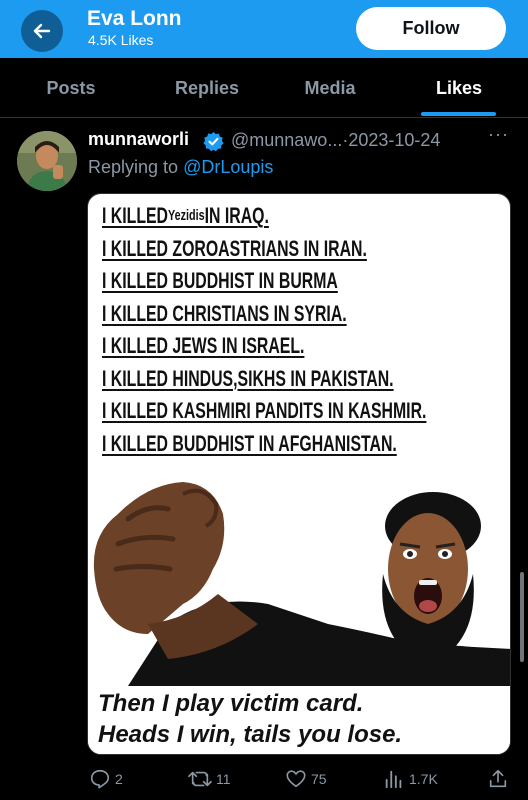  What do you see at coordinates (459, 88) in the screenshot?
I see `tab-likes: Likes` at bounding box center [459, 88].